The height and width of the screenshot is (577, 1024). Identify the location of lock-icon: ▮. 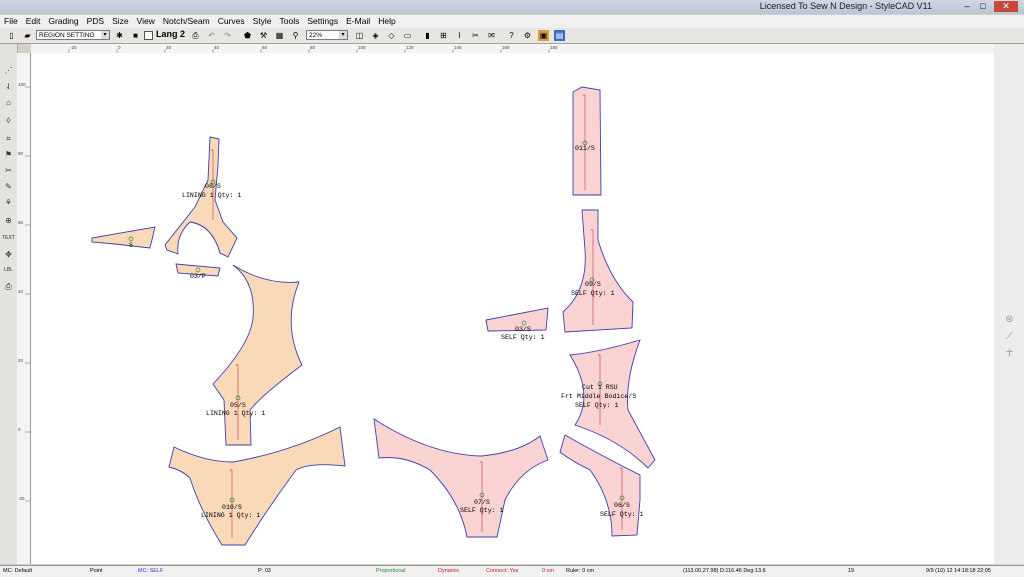
(427, 35).